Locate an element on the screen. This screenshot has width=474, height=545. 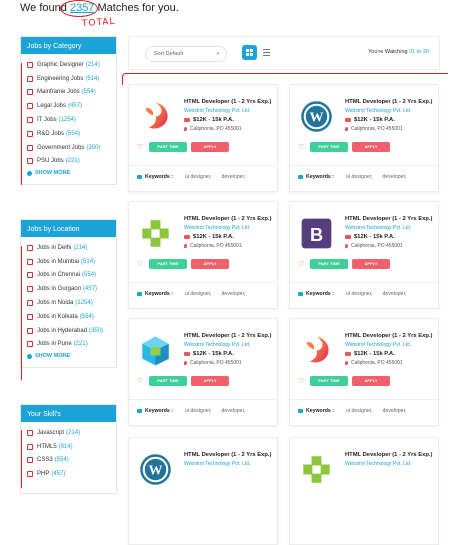
grid-view-button is located at coordinates (249, 52).